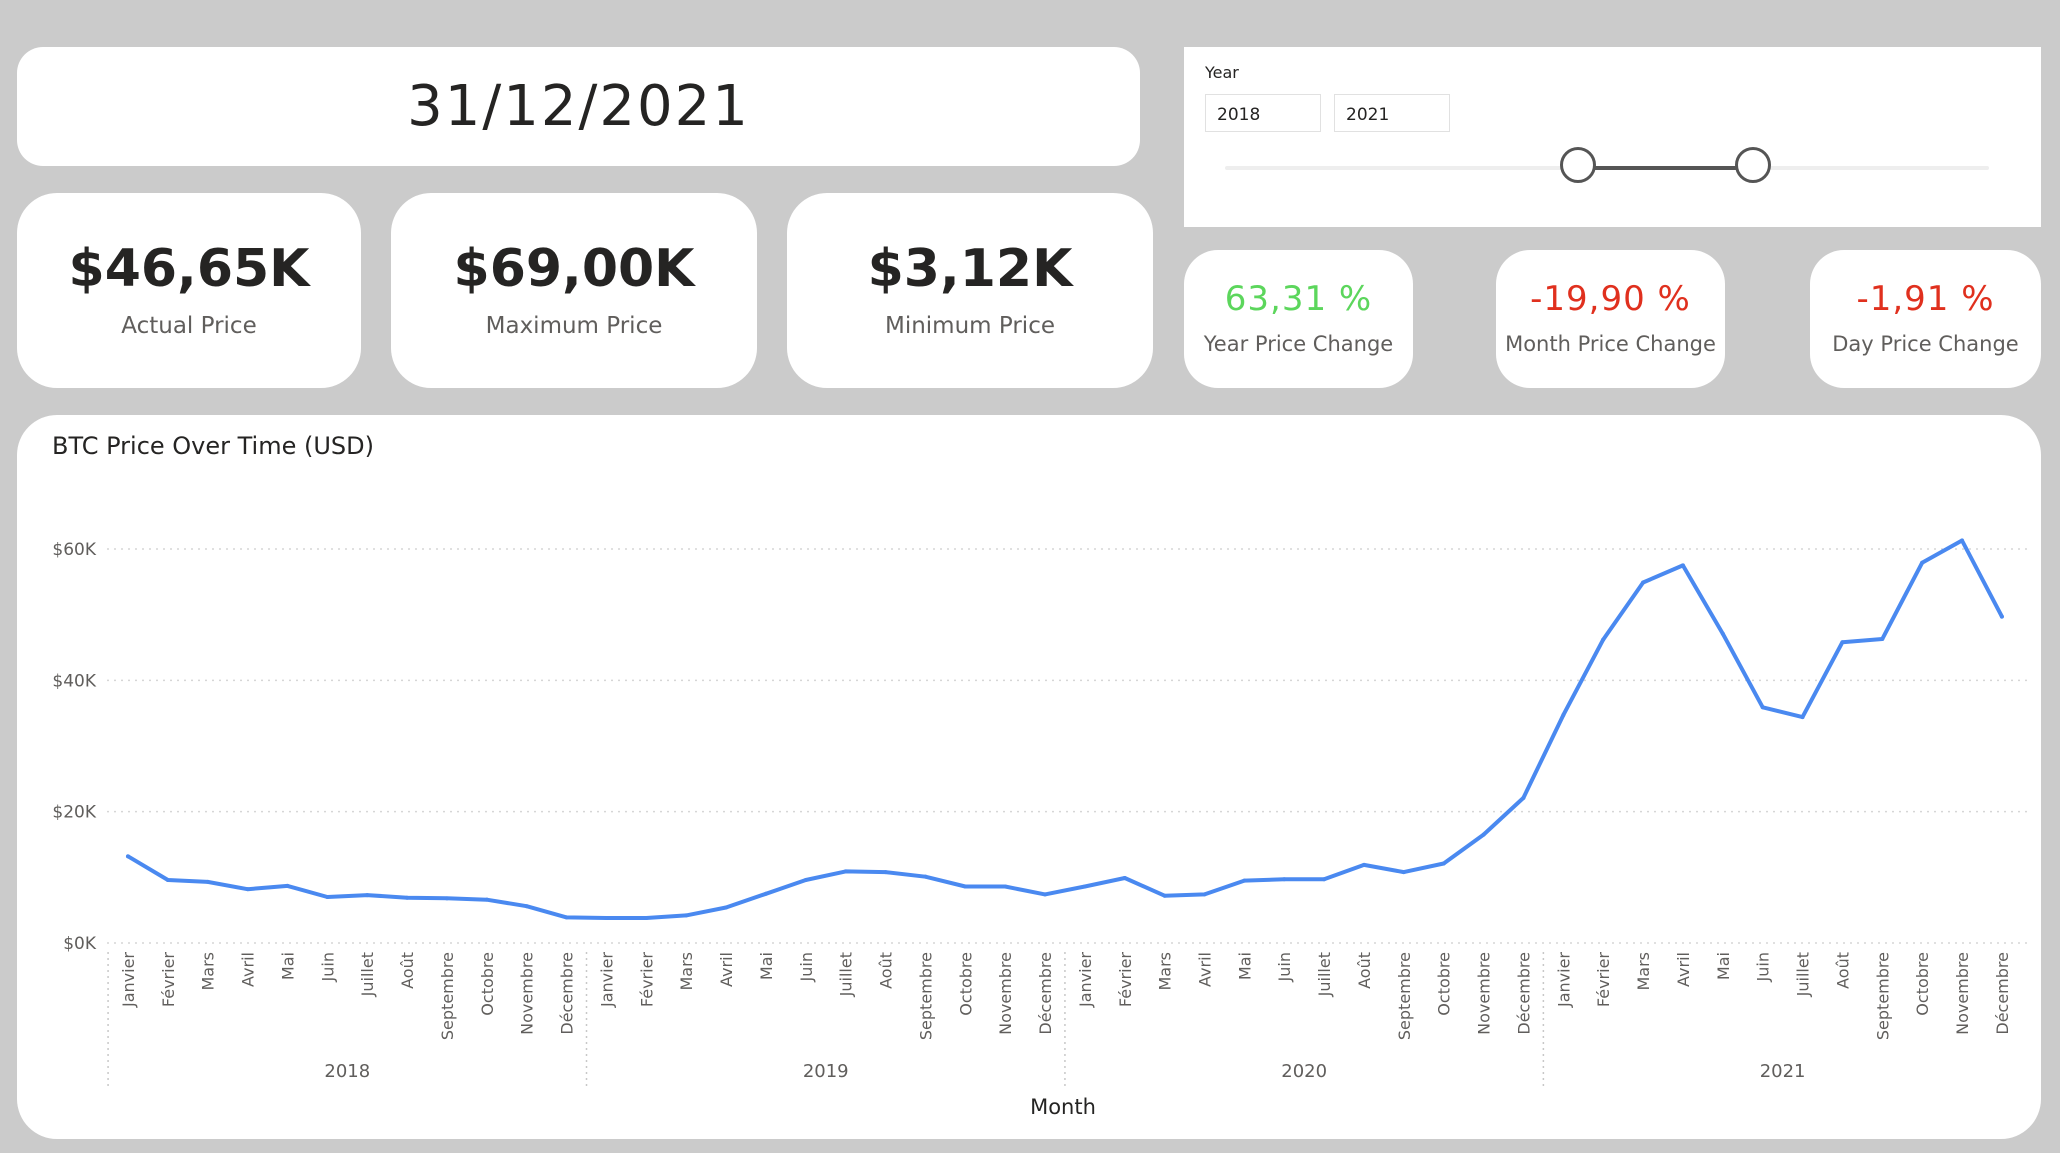 The image size is (2060, 1153). I want to click on minimum-price-value: $3,12K, so click(970, 268).